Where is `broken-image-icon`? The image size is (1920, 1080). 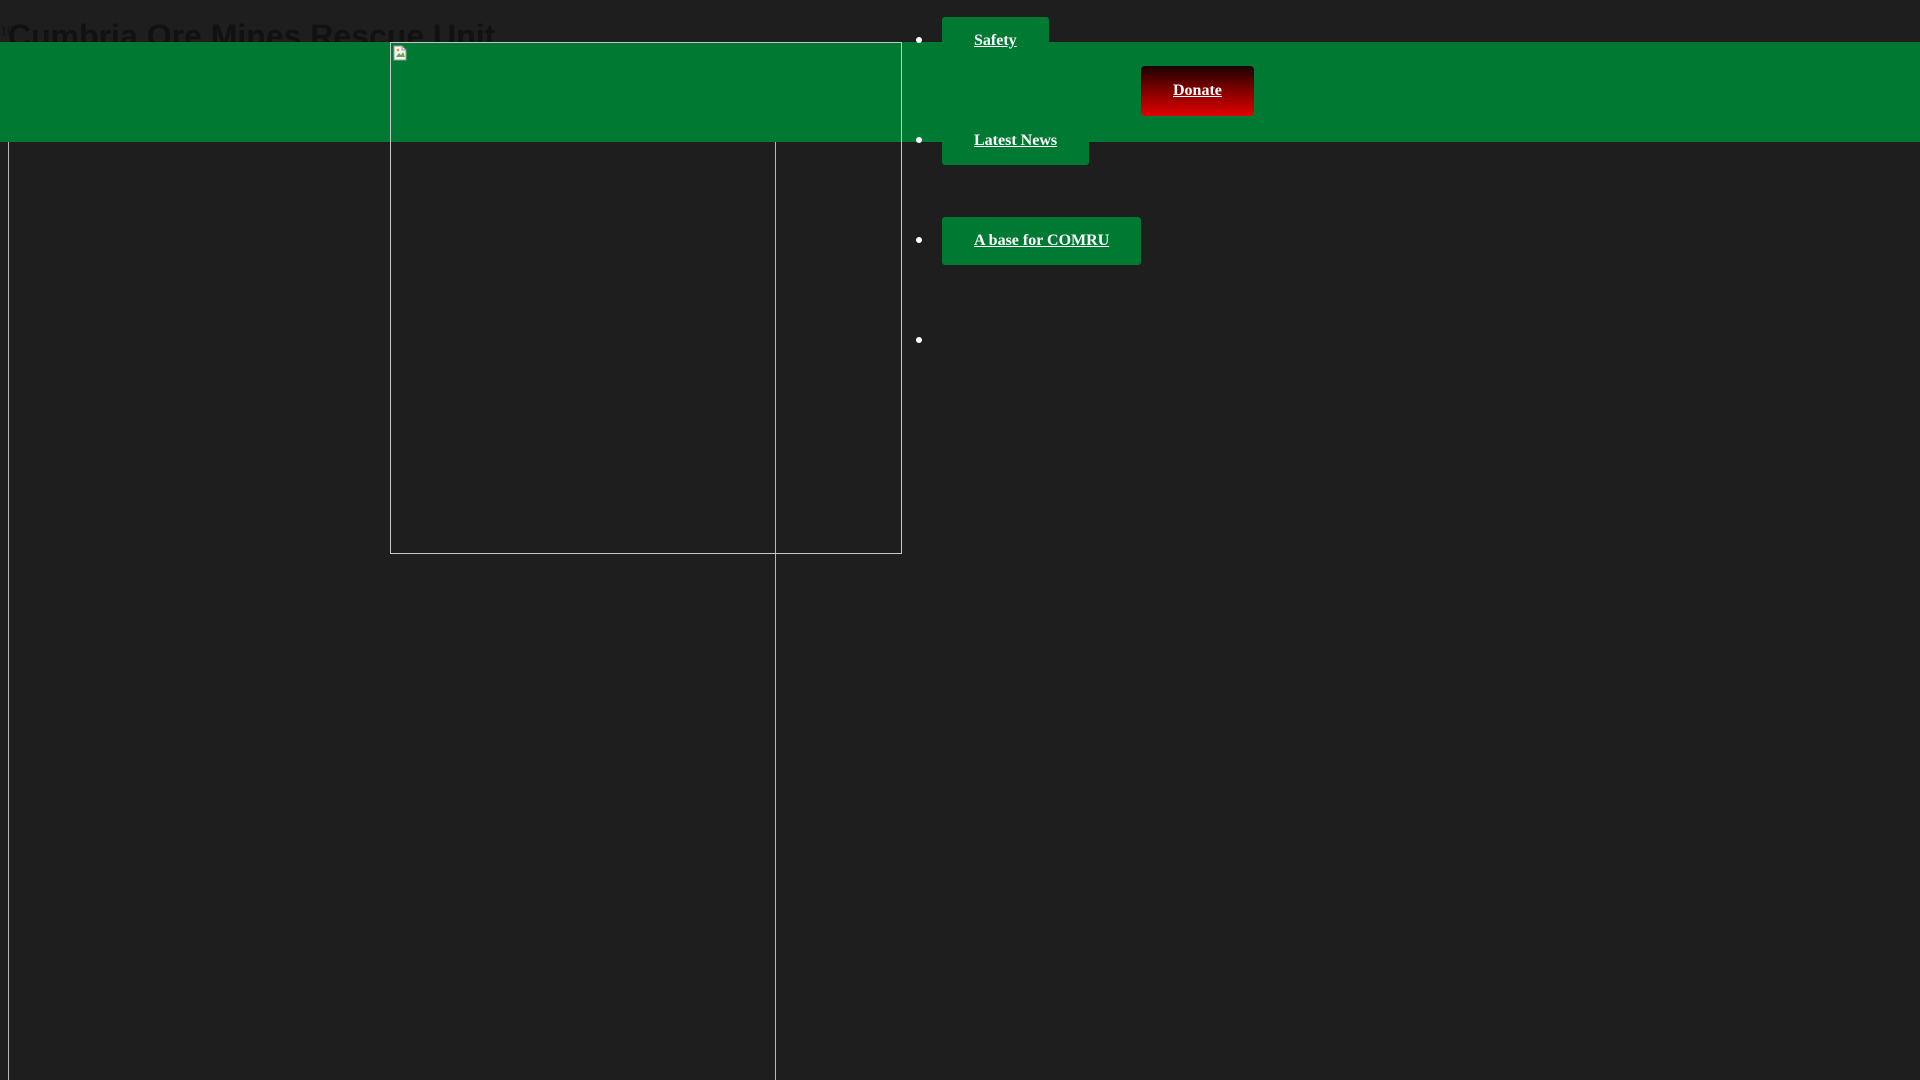 broken-image-icon is located at coordinates (400, 53).